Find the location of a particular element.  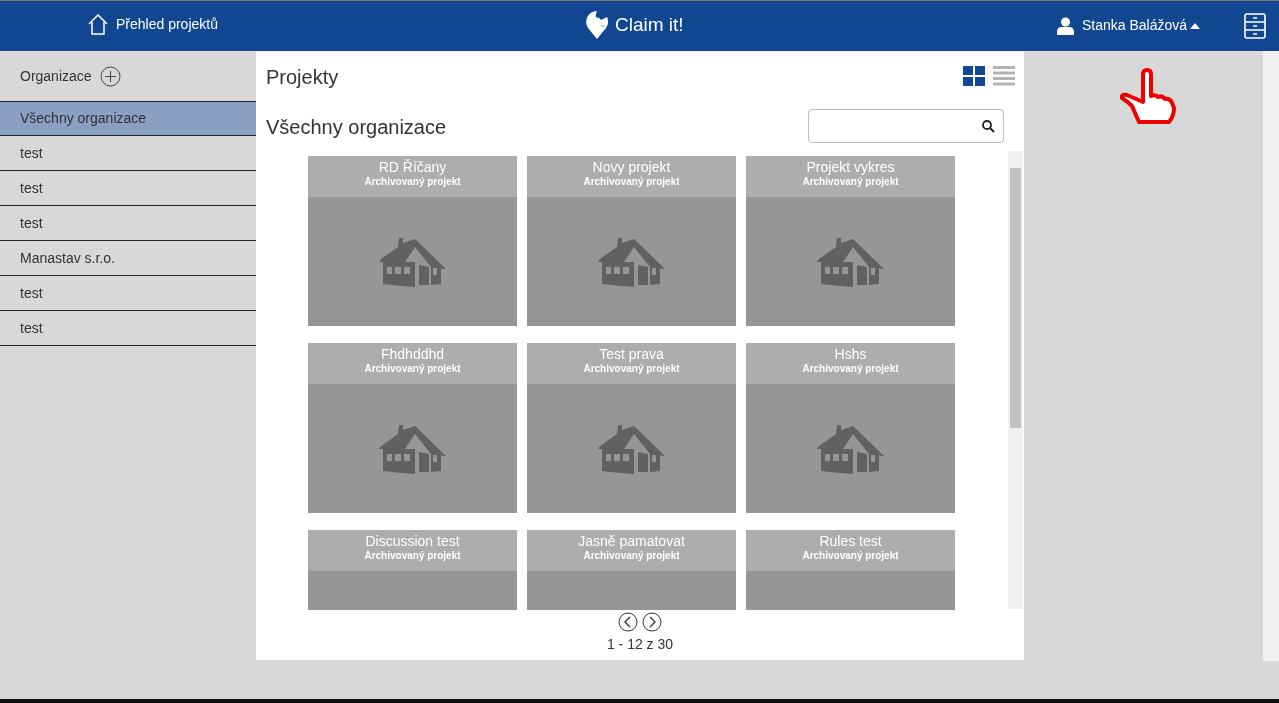

search-field is located at coordinates (906, 126).